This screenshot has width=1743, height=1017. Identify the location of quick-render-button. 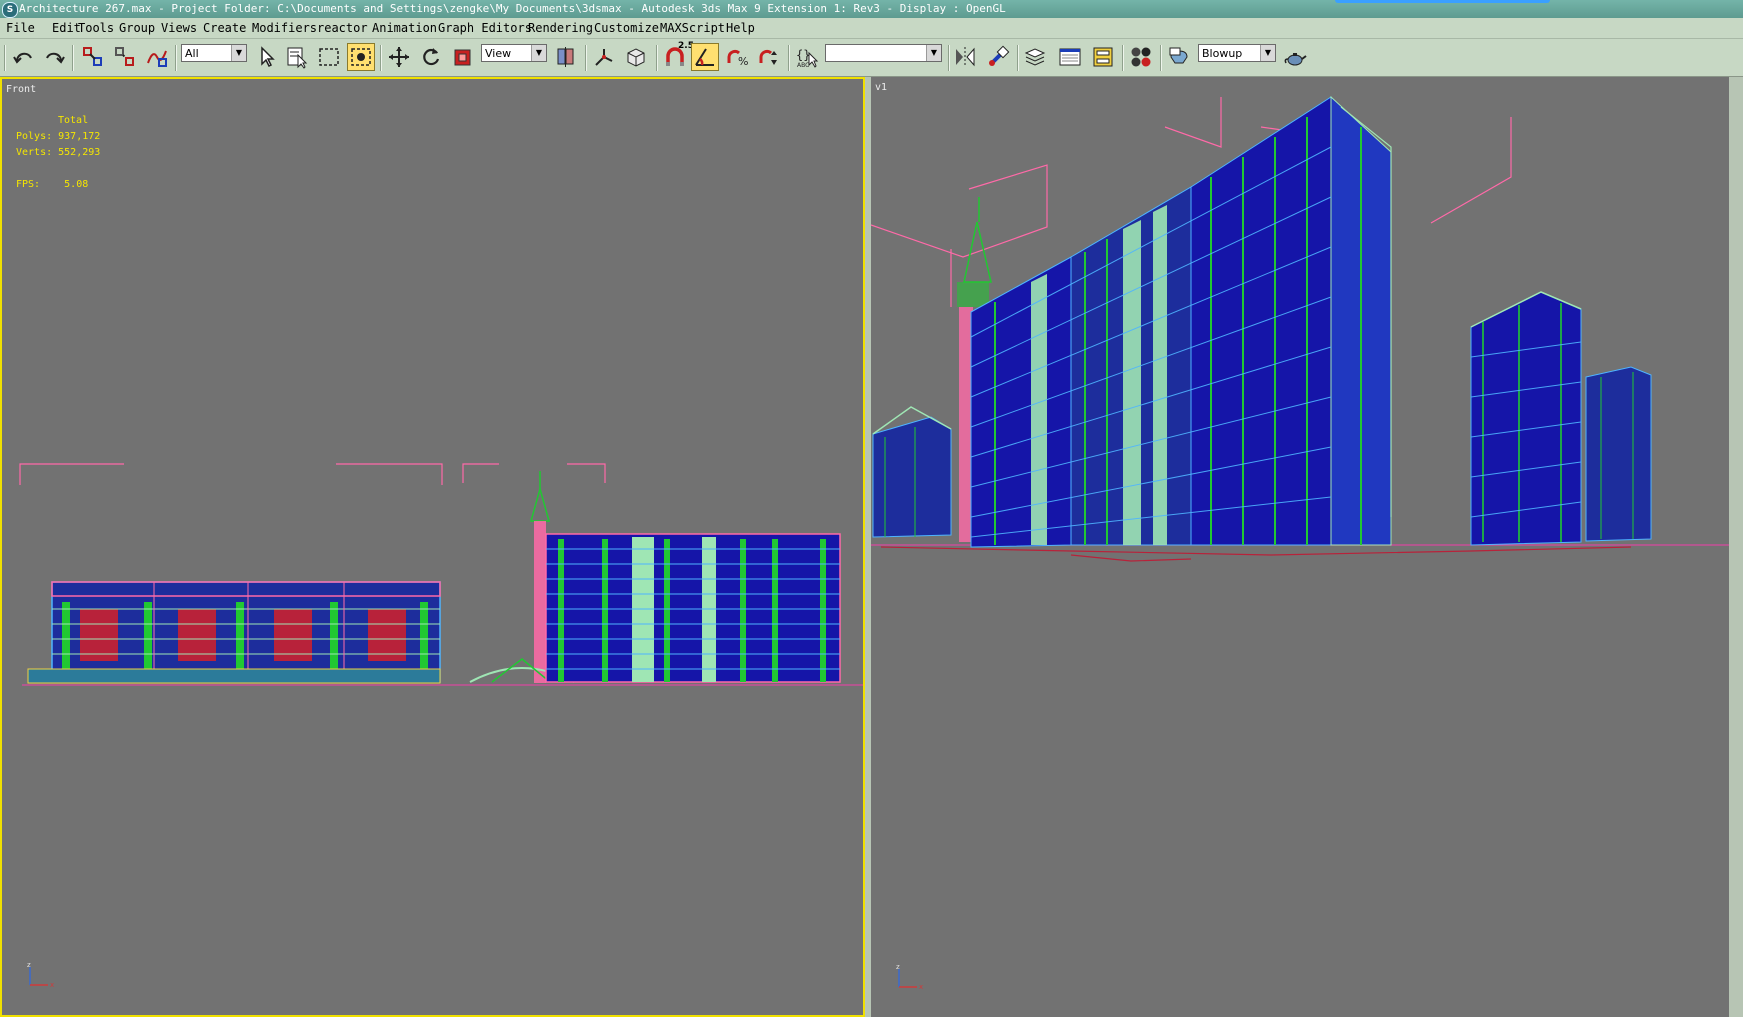
(1295, 57).